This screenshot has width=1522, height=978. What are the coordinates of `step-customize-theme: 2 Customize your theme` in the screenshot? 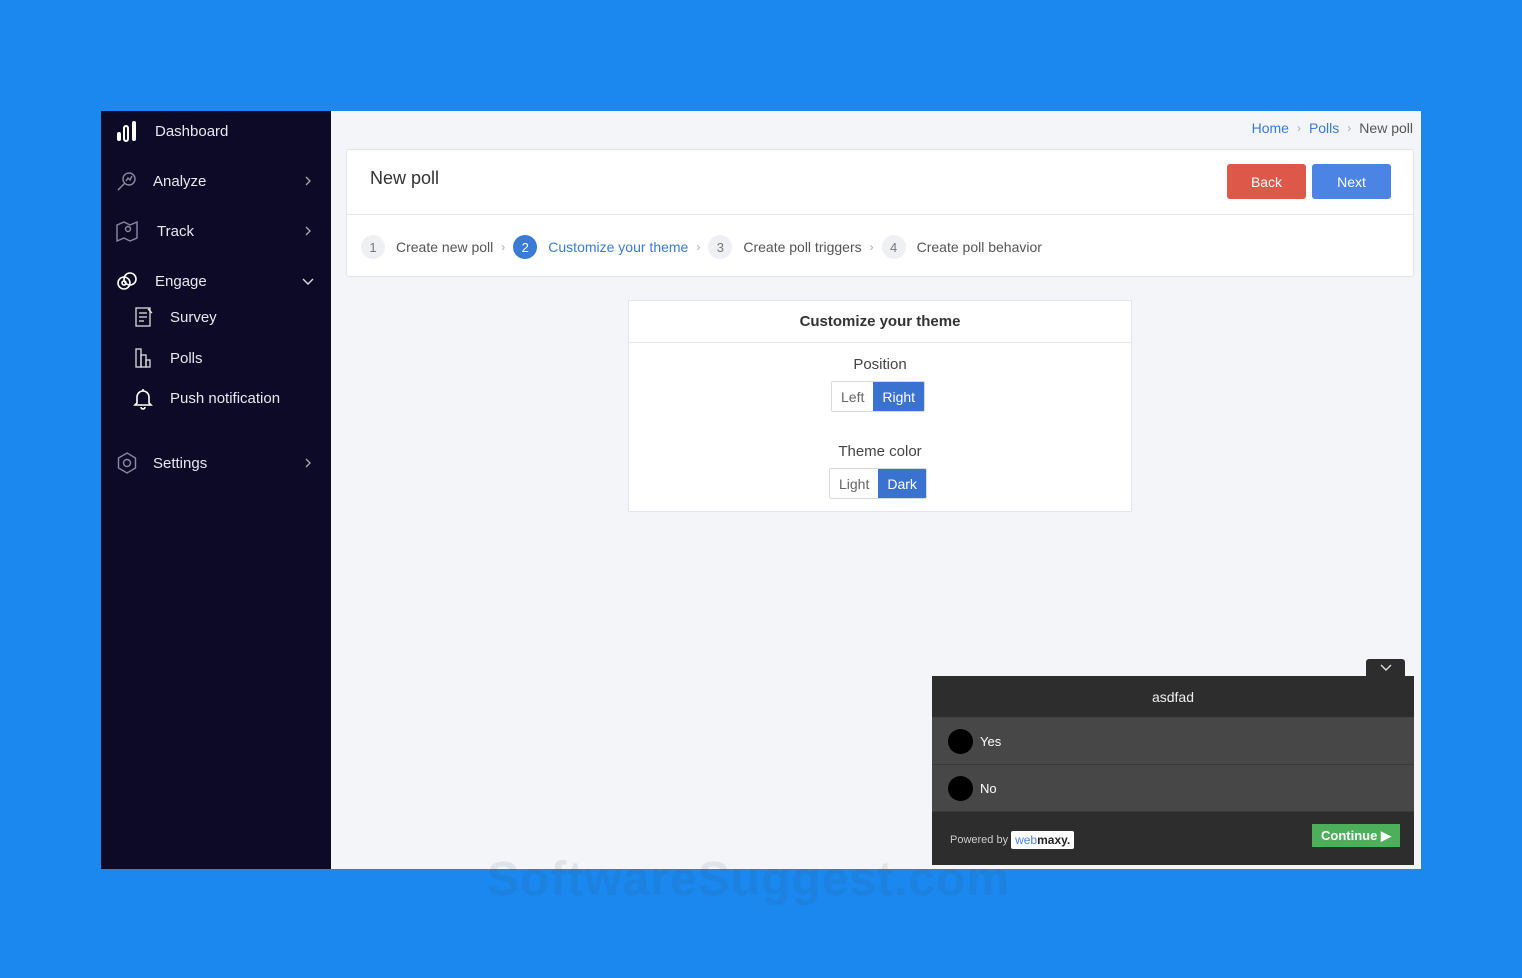 It's located at (600, 247).